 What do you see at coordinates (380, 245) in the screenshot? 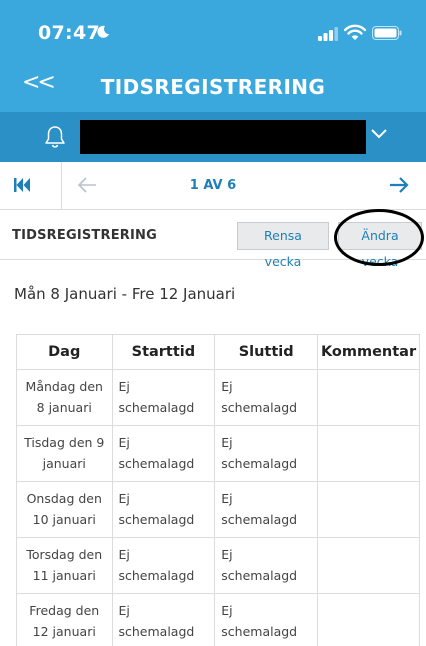
I see `change-week-button: Ändra vecka` at bounding box center [380, 245].